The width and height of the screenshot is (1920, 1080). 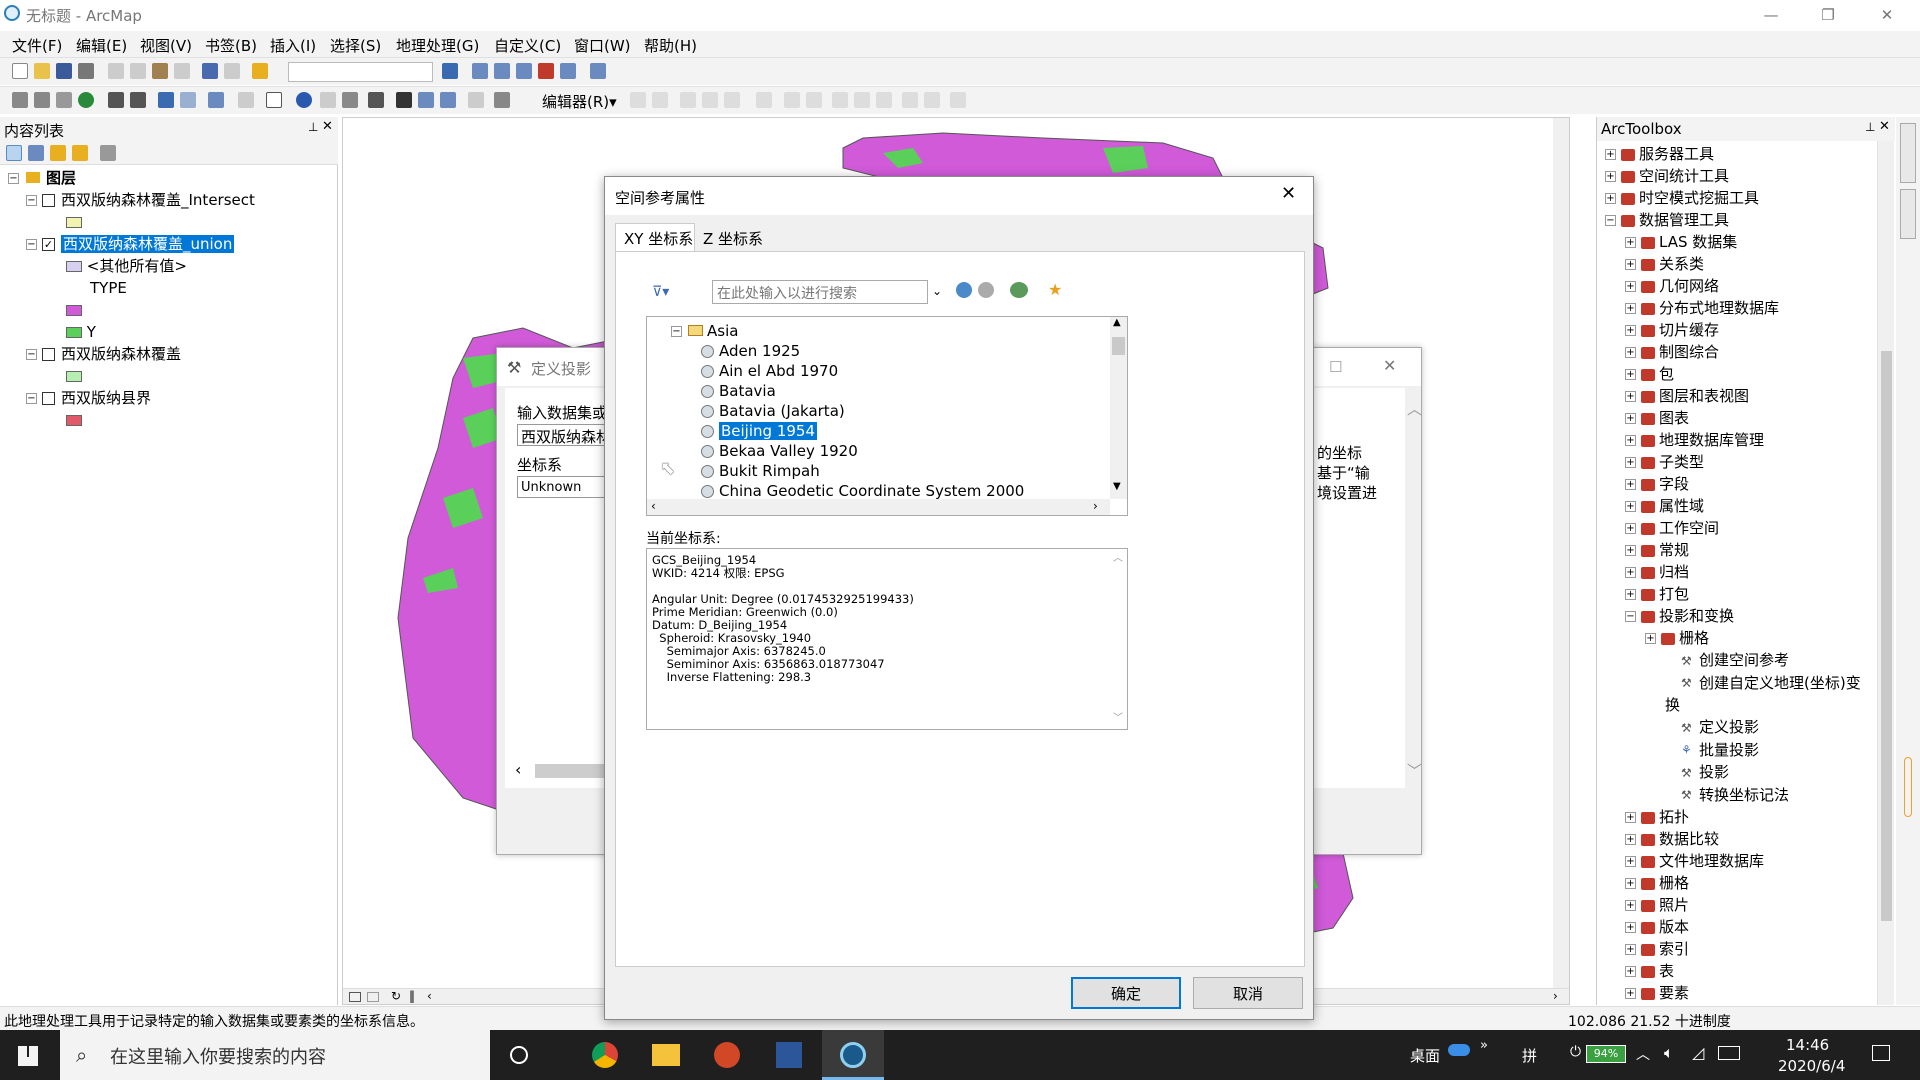 What do you see at coordinates (1750, 396) in the screenshot?
I see `toolbox-item: + 图层和表视图` at bounding box center [1750, 396].